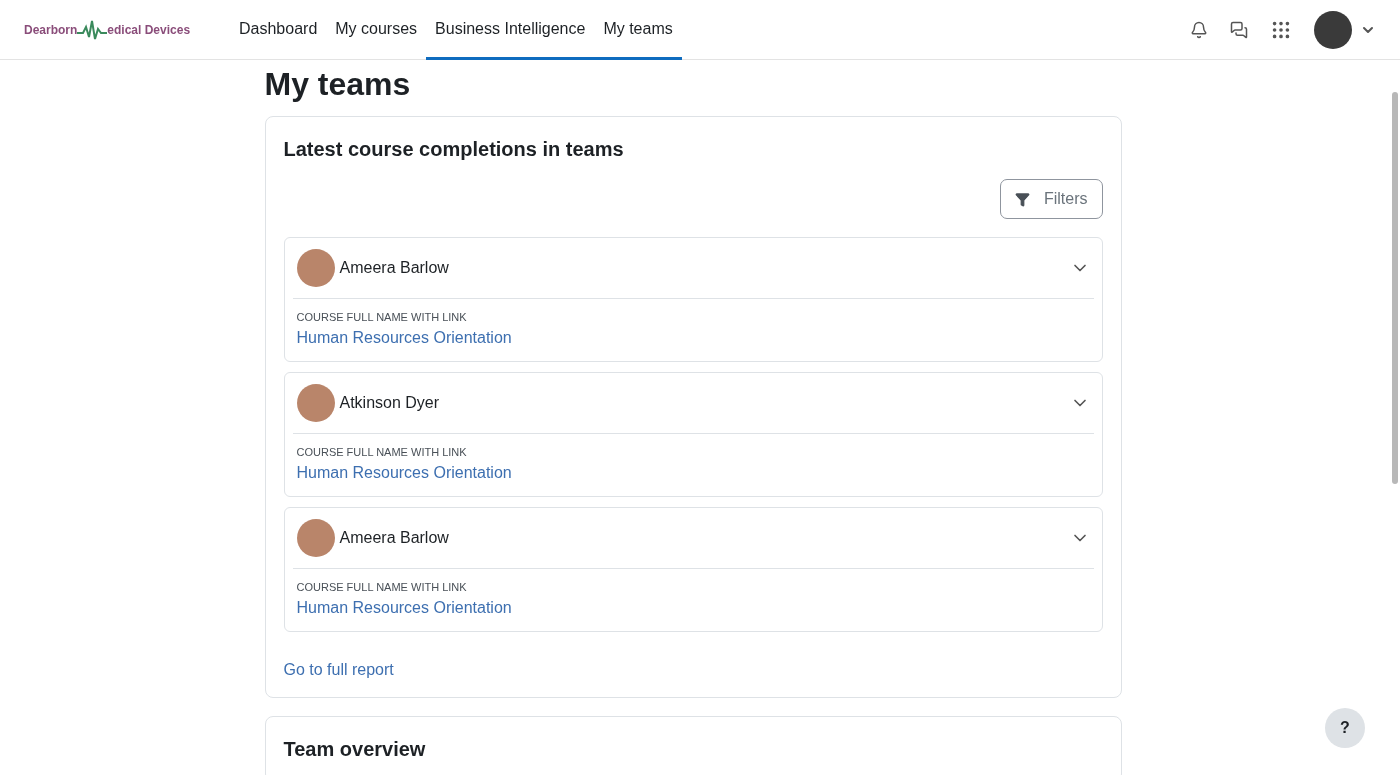  Describe the element at coordinates (1199, 29) in the screenshot. I see `notifications-icon` at that location.